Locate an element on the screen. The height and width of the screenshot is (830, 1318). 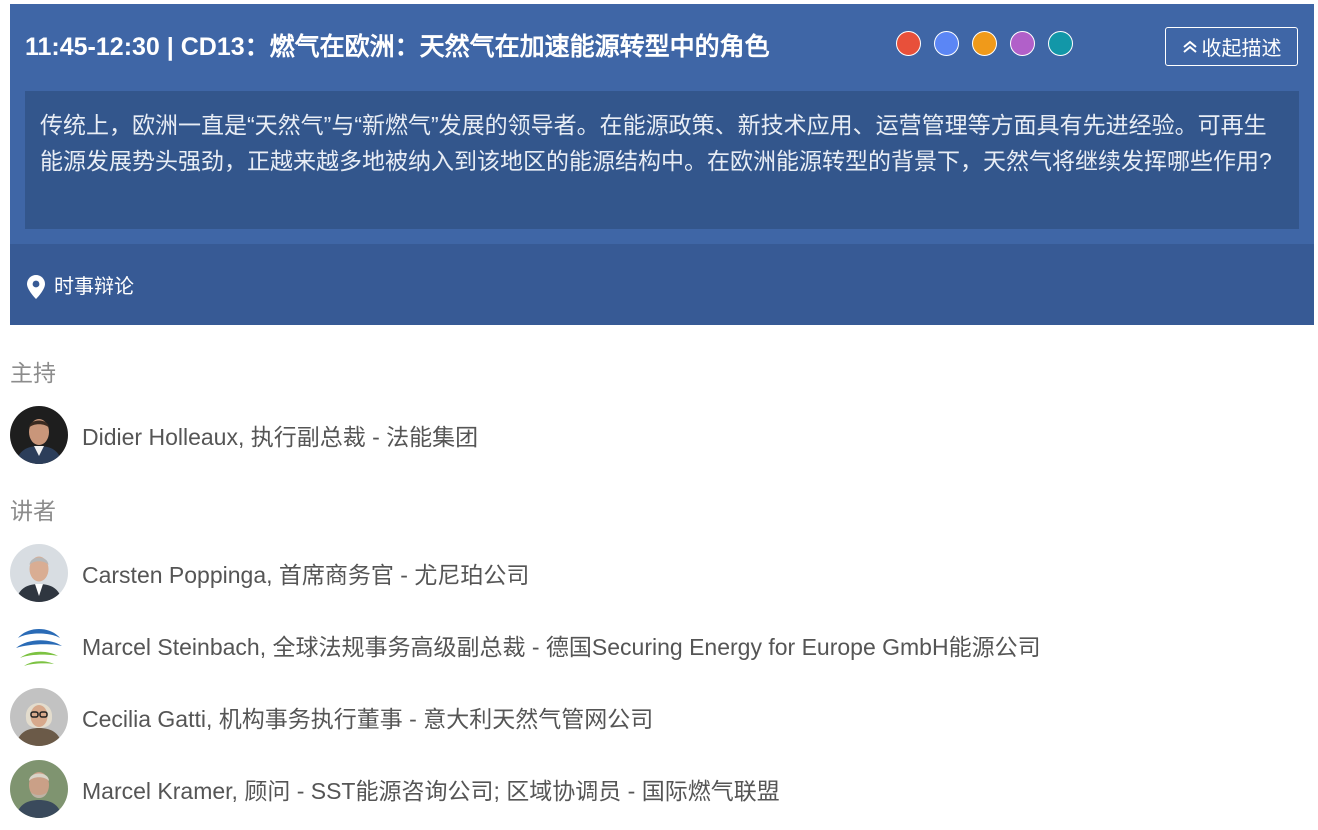
speaker-row: Carsten Poppinga, 首席商务官 - 尤尼珀公司 is located at coordinates (269, 573).